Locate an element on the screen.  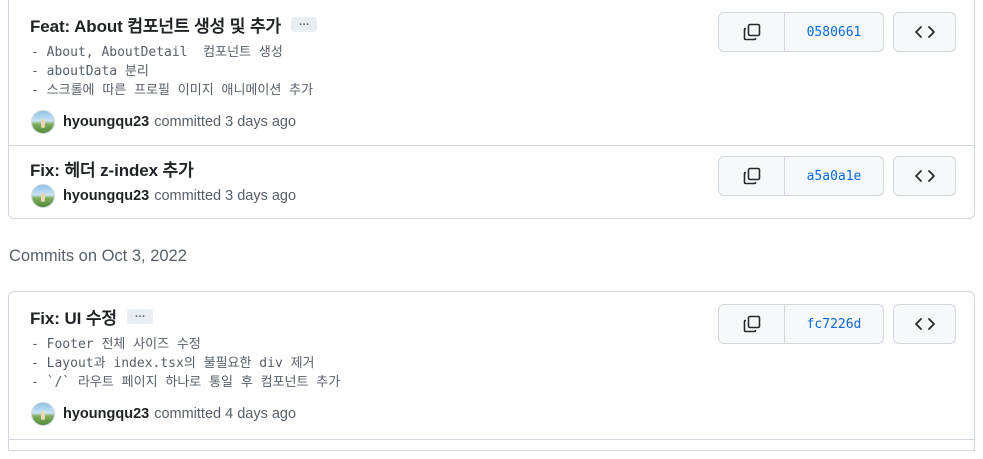
commit-sha-button-group: 0580661 is located at coordinates (801, 32).